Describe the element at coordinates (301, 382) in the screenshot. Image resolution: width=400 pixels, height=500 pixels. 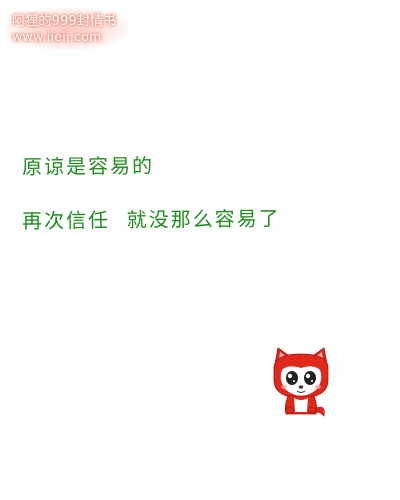
I see `ali-fox-icon` at that location.